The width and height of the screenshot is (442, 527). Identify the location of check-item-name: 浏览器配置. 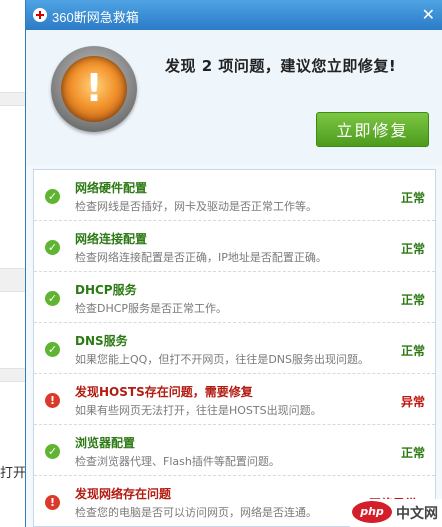
(105, 443).